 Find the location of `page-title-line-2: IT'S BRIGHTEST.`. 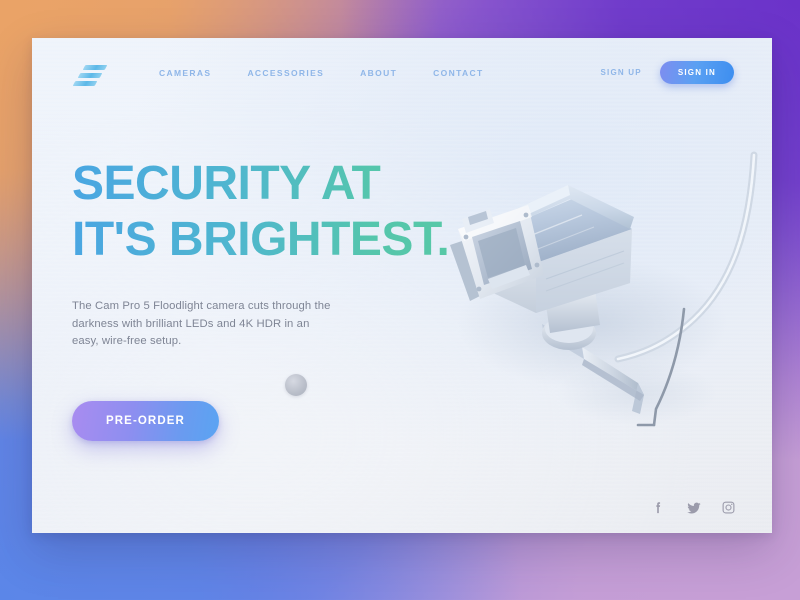

page-title-line-2: IT'S BRIGHTEST. is located at coordinates (282, 240).